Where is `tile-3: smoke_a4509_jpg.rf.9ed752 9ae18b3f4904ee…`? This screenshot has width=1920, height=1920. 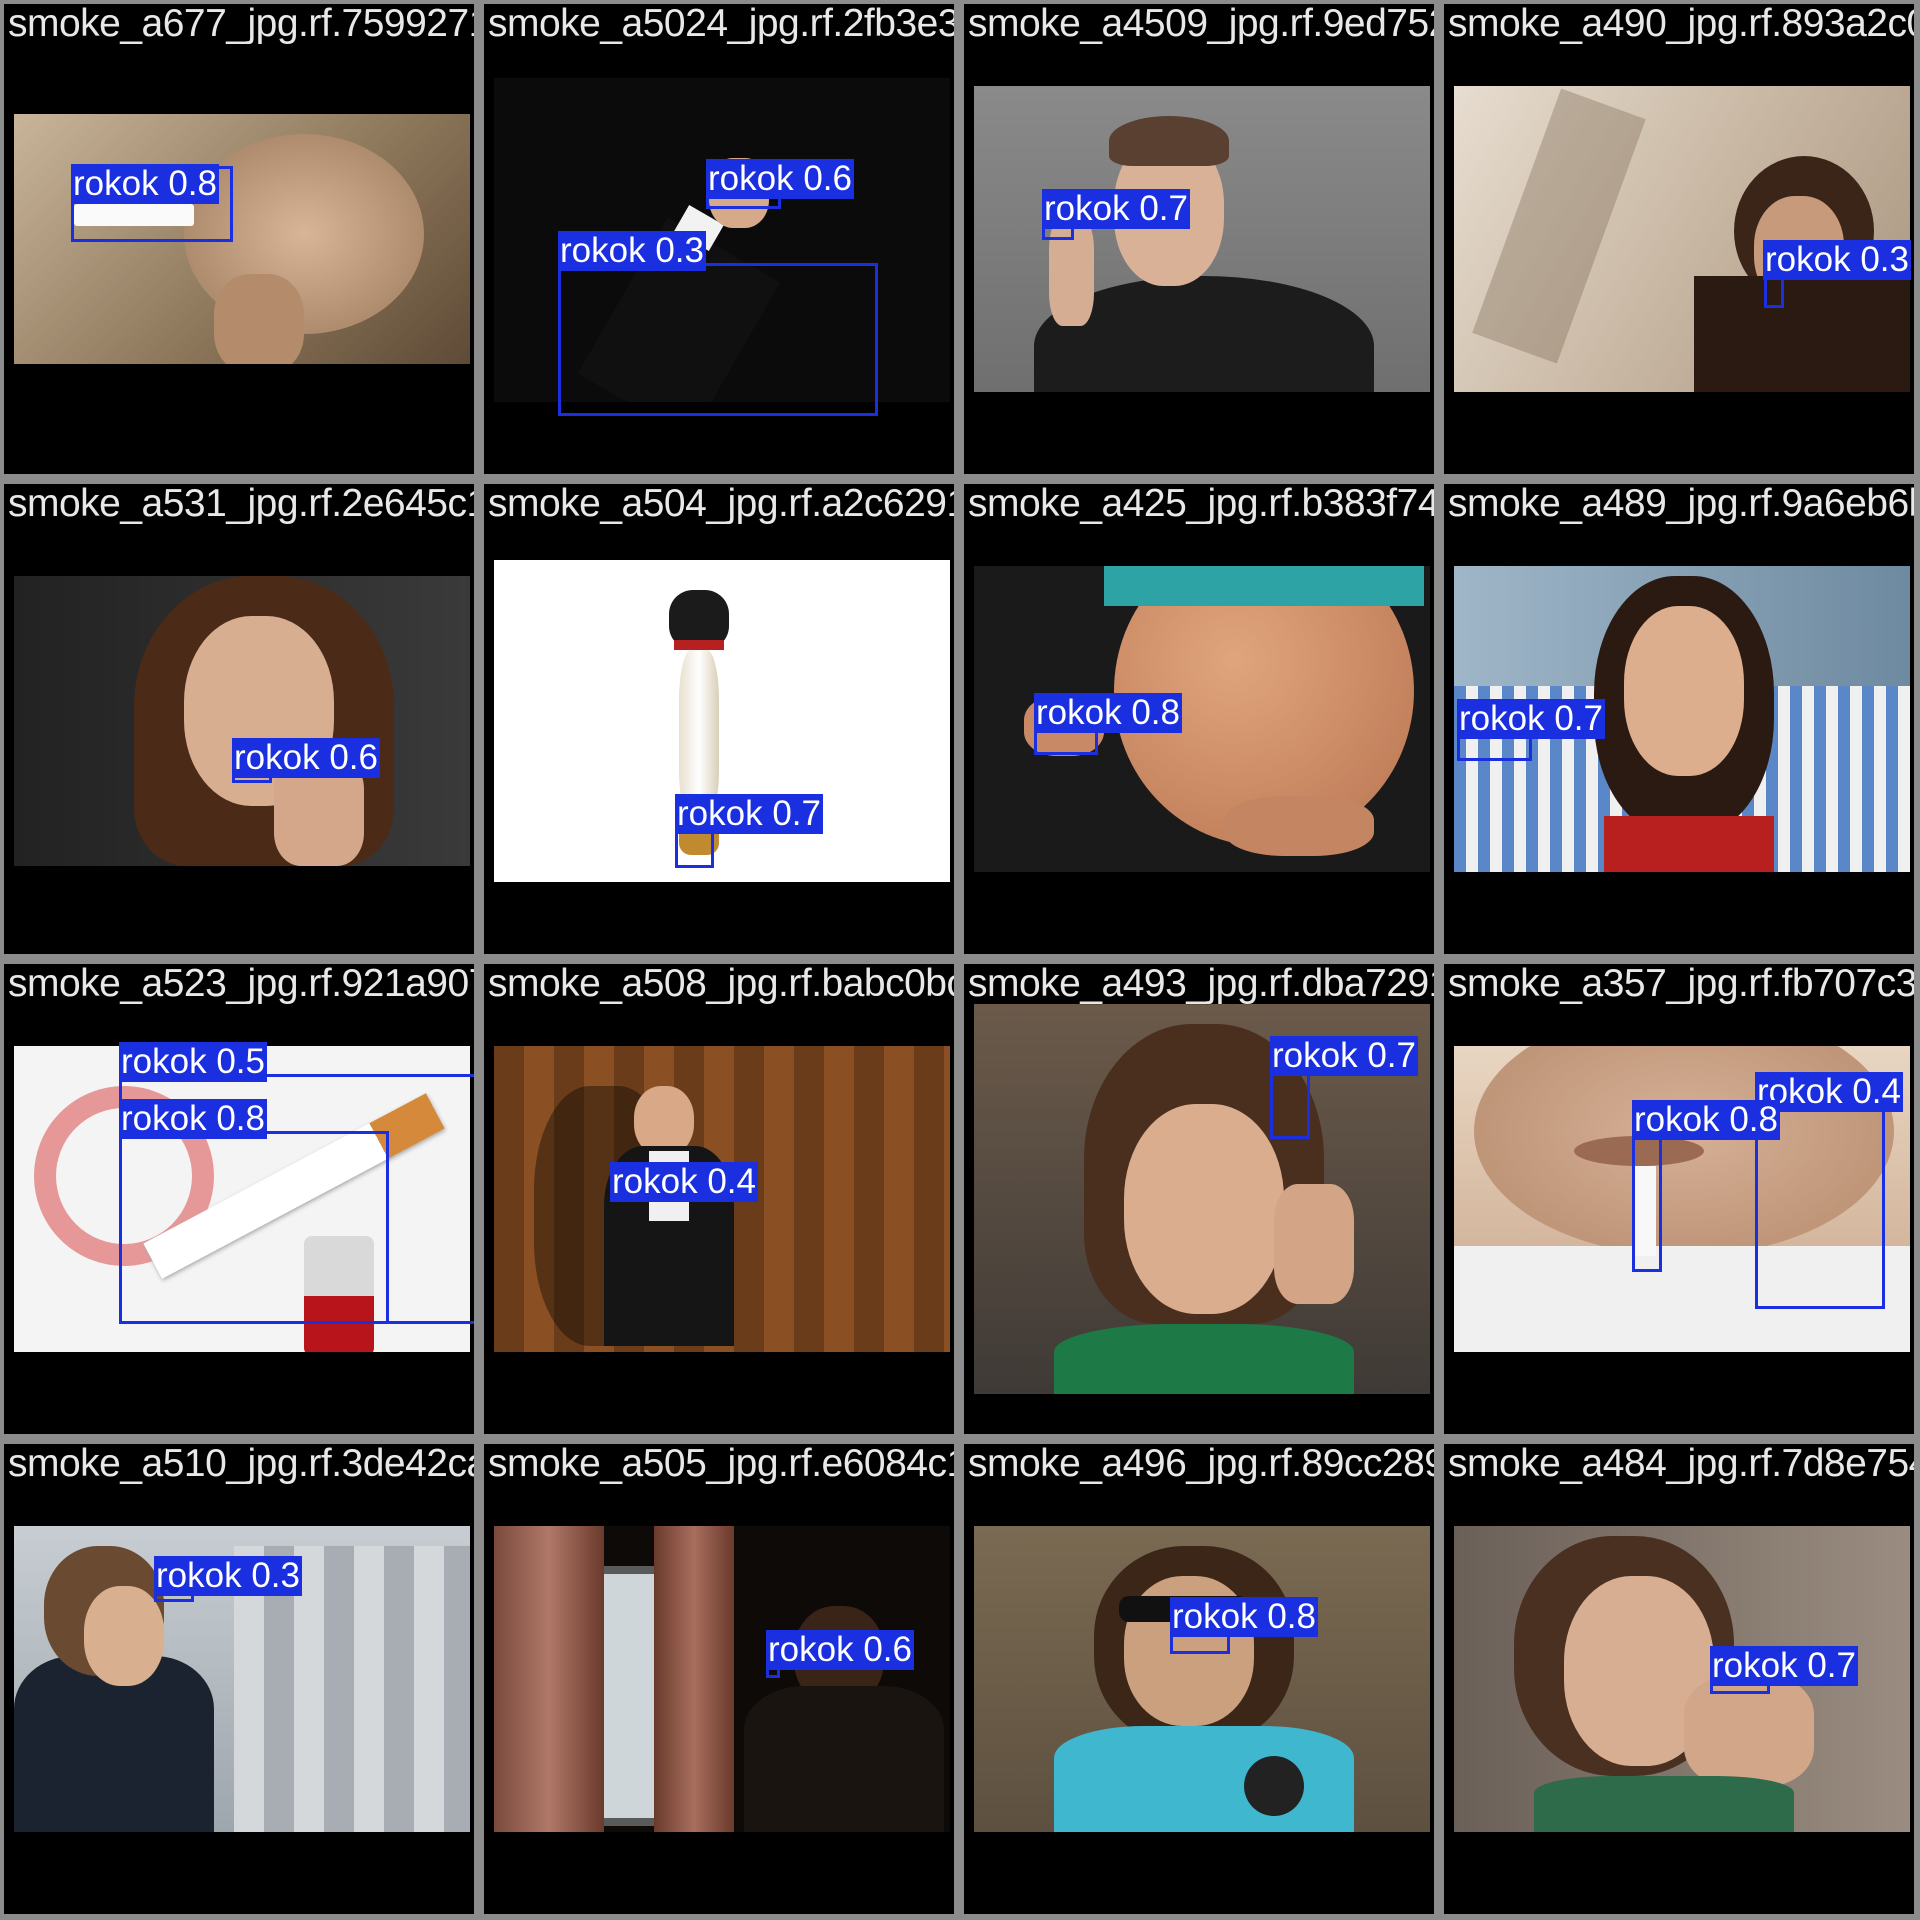 tile-3: smoke_a4509_jpg.rf.9ed752 9ae18b3f4904ee… is located at coordinates (1199, 239).